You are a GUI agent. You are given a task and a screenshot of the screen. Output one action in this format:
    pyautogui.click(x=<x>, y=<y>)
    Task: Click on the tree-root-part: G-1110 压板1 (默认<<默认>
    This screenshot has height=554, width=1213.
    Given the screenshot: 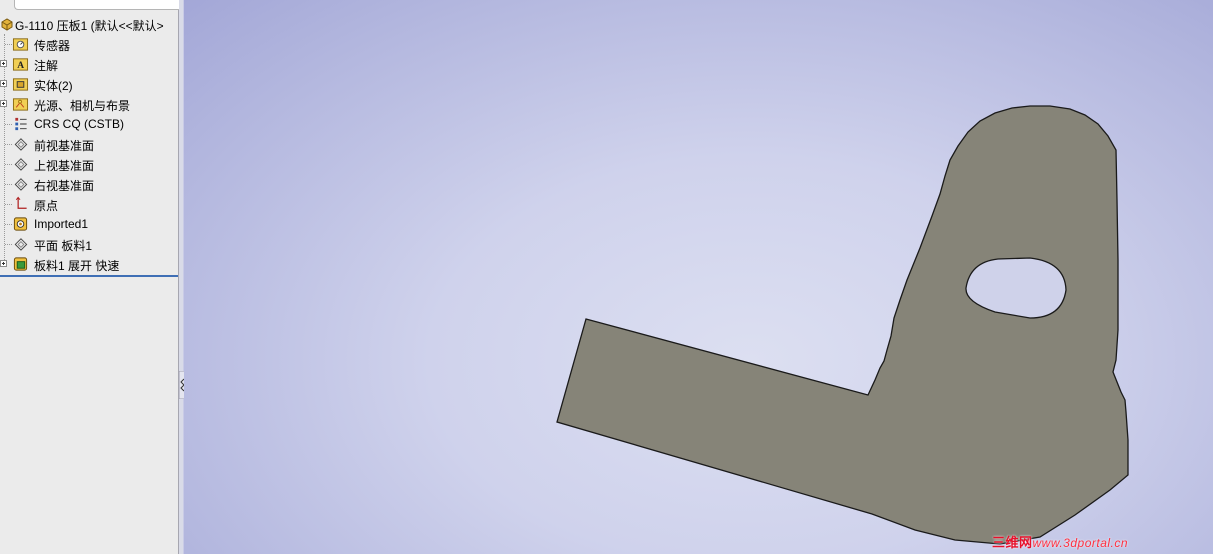 What is the action you would take?
    pyautogui.click(x=89, y=24)
    